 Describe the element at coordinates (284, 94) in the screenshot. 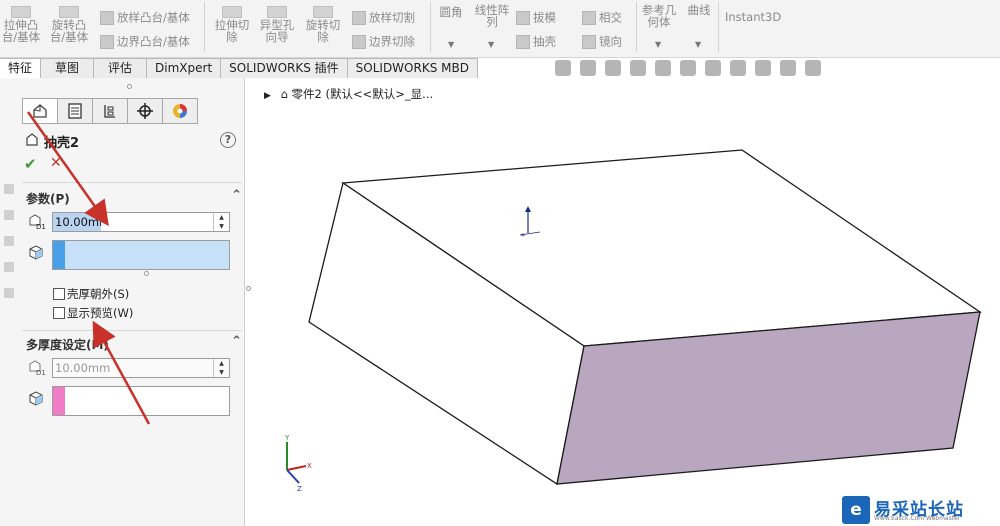

I see `part-icon: ⌂` at that location.